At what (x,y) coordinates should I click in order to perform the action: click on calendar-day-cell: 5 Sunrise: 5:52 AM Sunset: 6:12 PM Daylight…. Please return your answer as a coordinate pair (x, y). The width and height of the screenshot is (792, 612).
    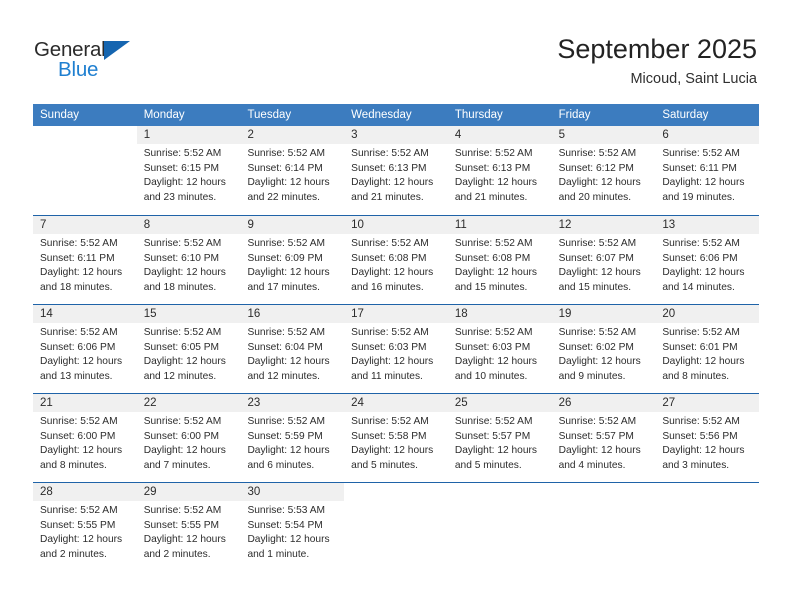
    Looking at the image, I should click on (604, 170).